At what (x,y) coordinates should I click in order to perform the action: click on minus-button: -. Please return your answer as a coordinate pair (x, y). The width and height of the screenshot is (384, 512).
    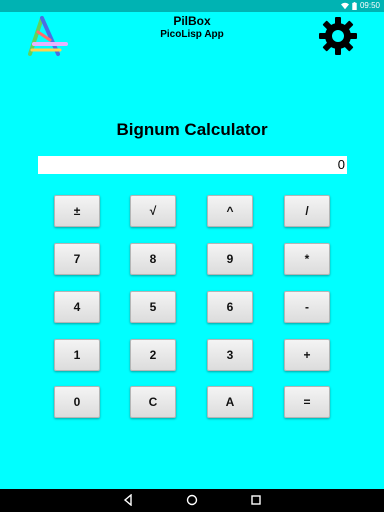
    Looking at the image, I should click on (307, 307).